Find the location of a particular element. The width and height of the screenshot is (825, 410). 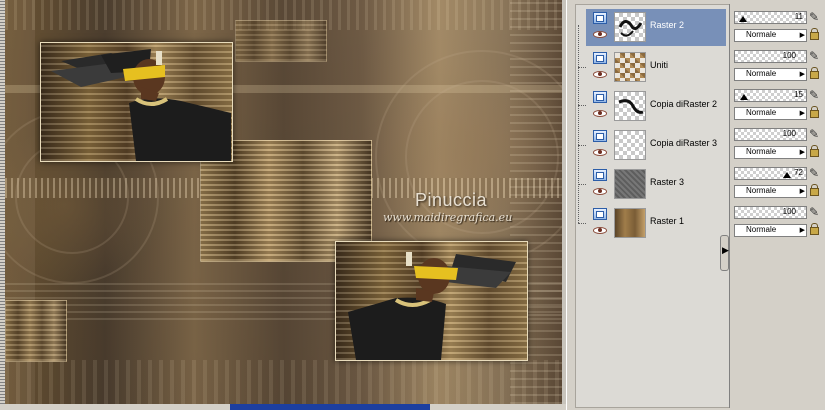

opacity-slider: 72 is located at coordinates (770, 173).